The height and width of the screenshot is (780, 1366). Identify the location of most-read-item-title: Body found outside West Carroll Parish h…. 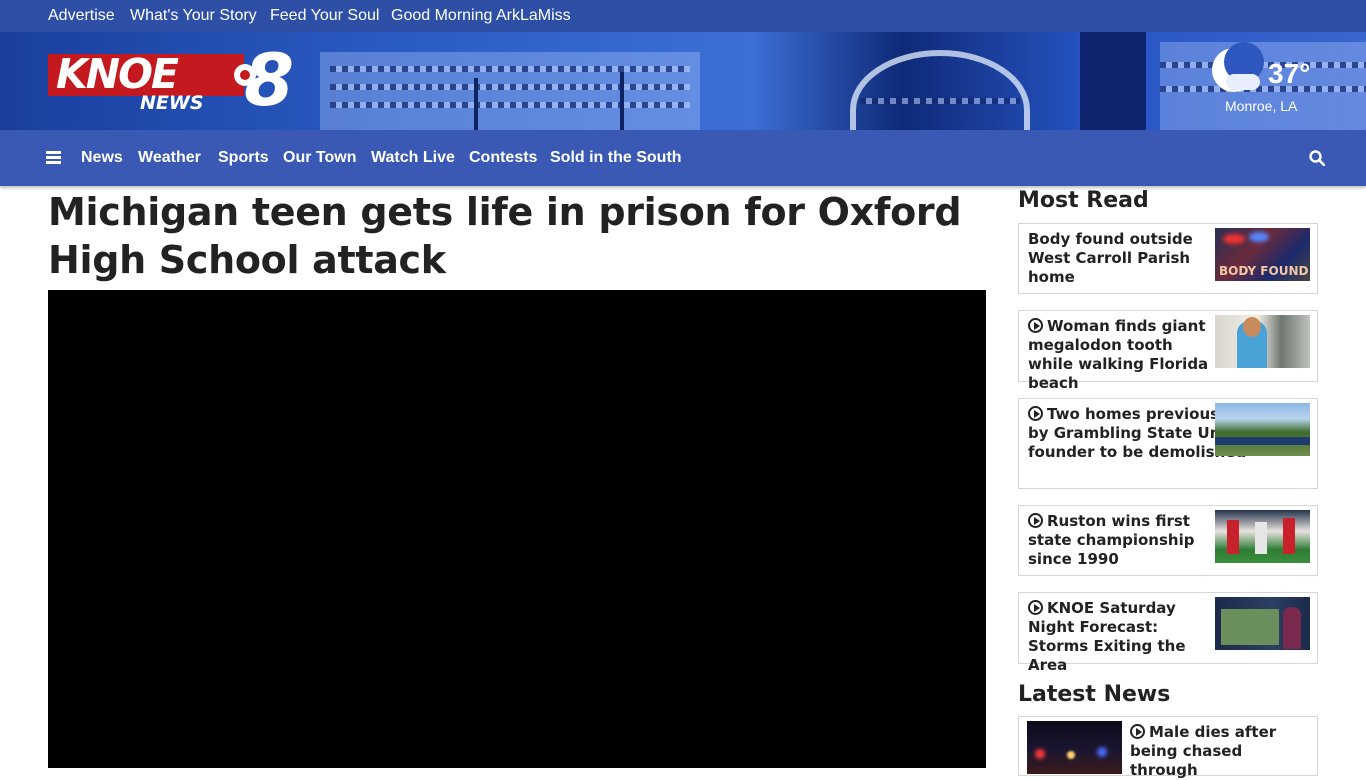
(1121, 258).